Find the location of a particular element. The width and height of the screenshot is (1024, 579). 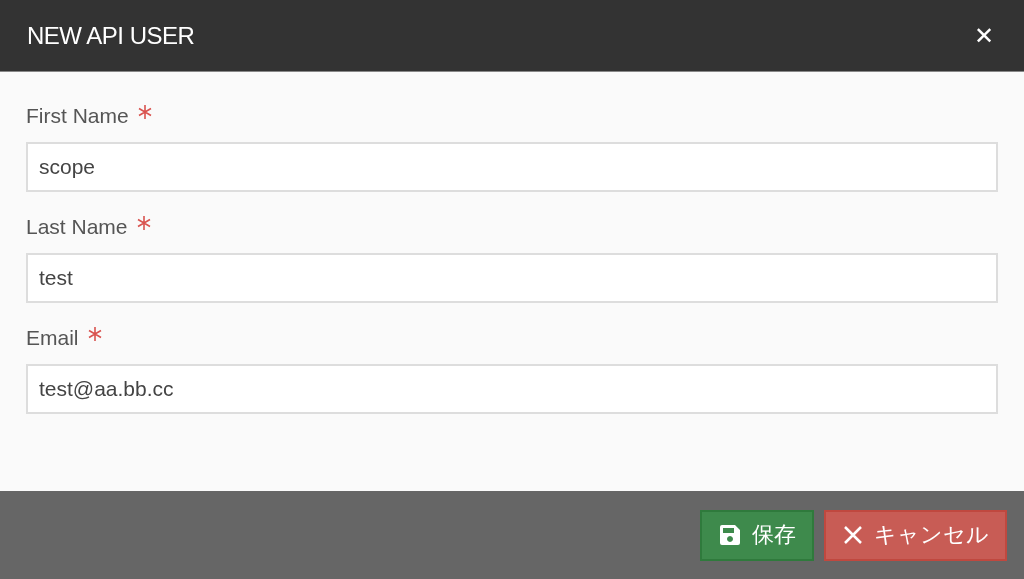

cancel-button: キャンセル is located at coordinates (915, 535).